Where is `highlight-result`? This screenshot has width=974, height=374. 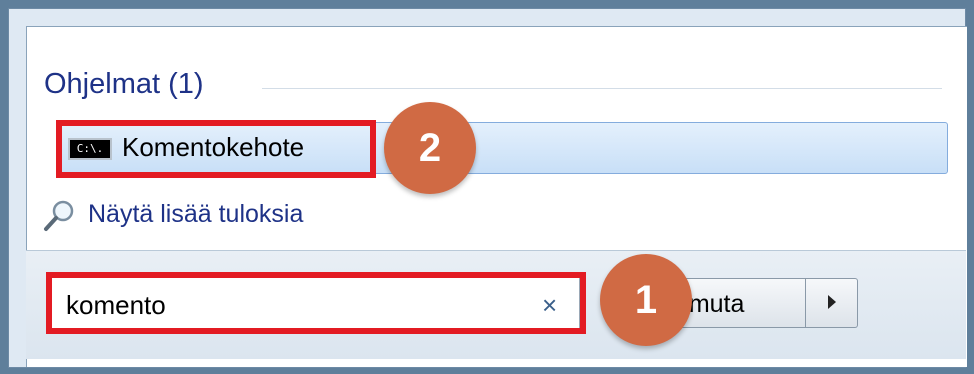 highlight-result is located at coordinates (216, 149).